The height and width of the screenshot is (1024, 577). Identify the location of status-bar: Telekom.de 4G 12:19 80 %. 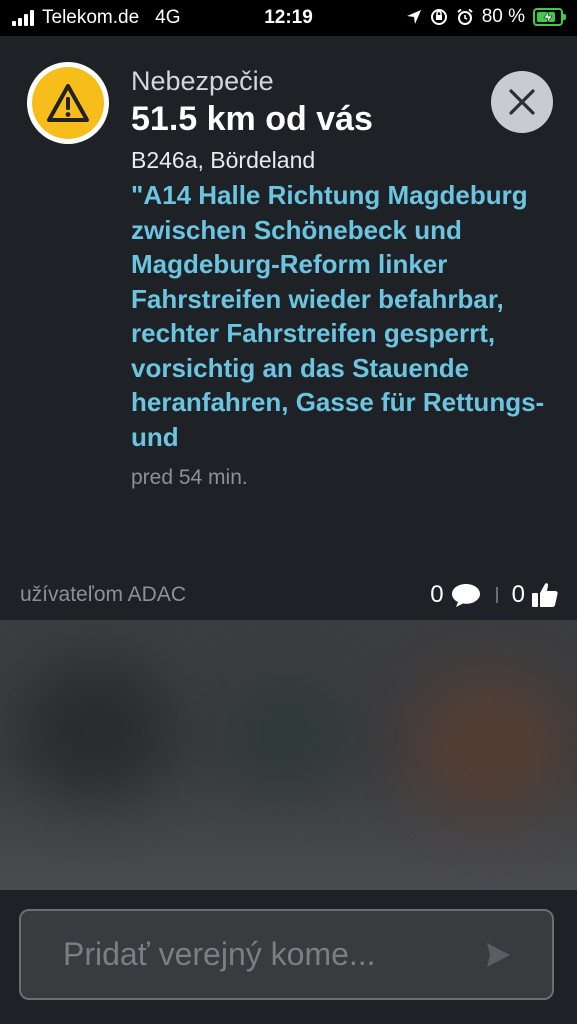
(288, 18).